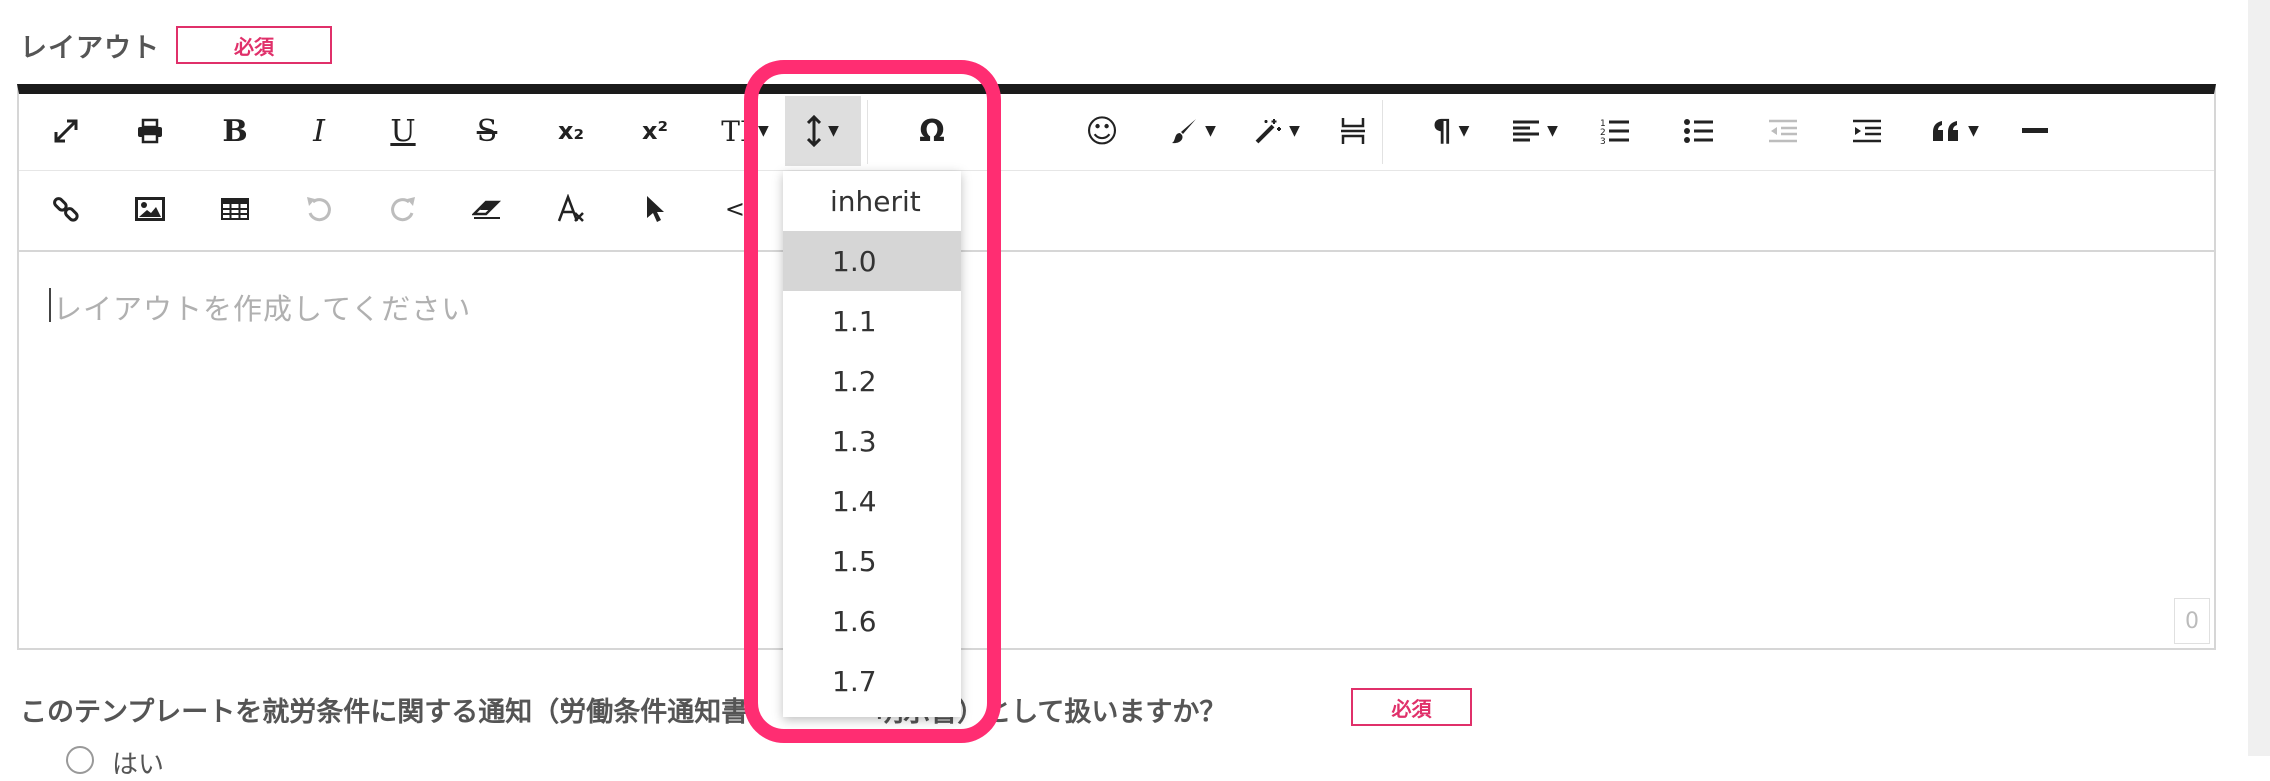  I want to click on ordered-list-button: 123, so click(1615, 131).